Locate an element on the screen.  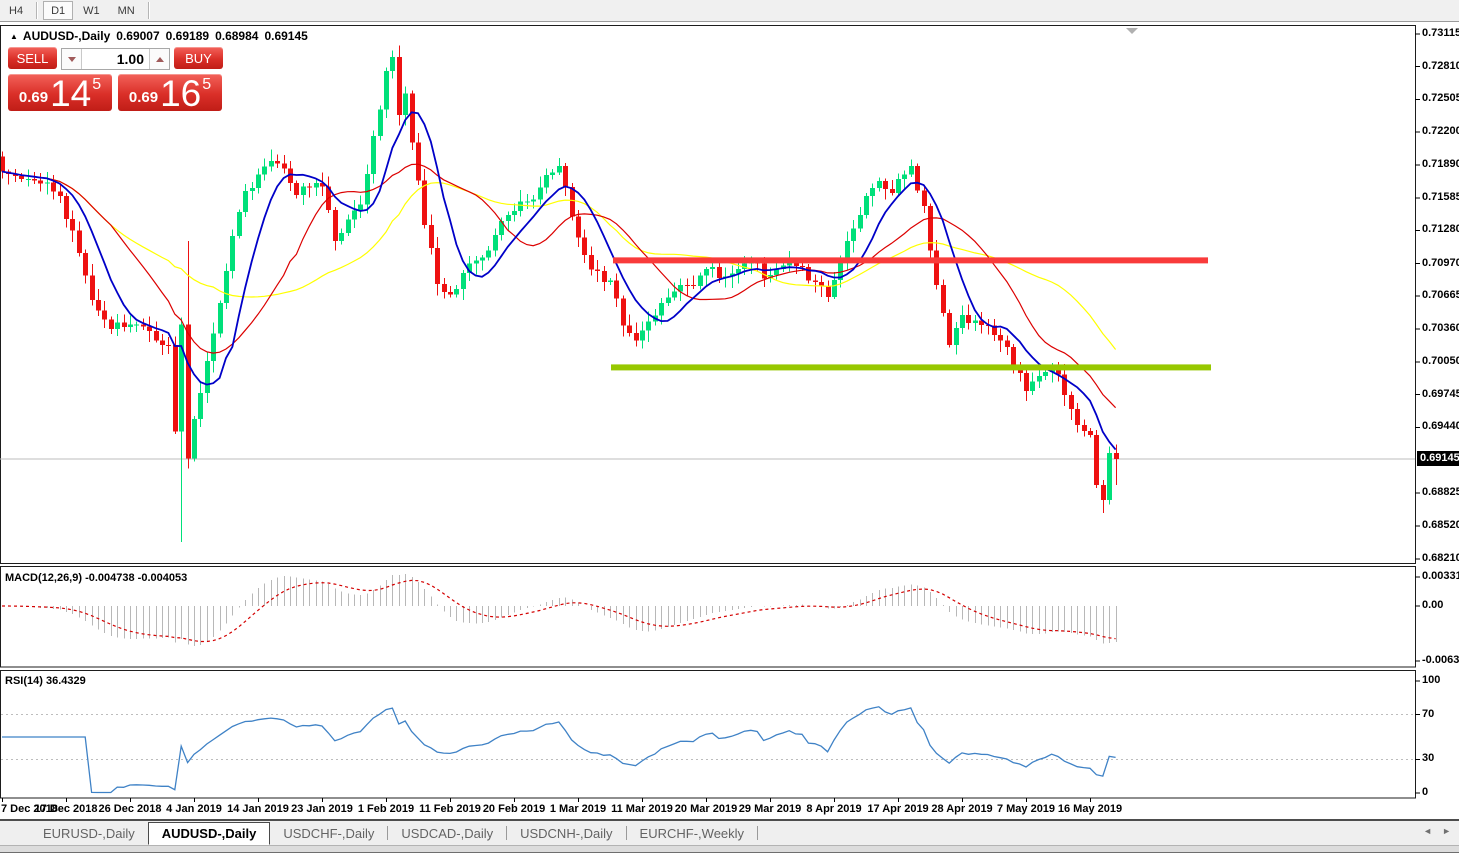
chevron-up-icon is located at coordinates (159, 59).